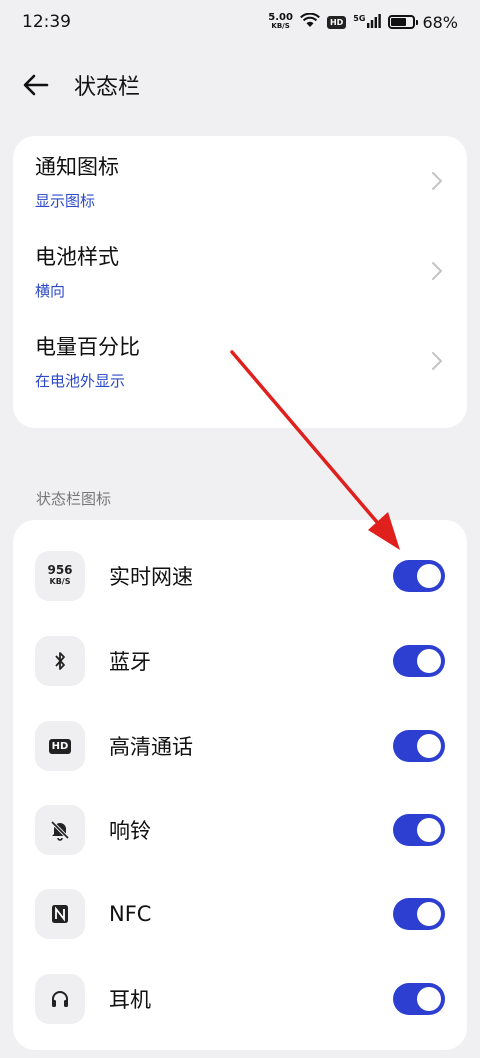  I want to click on toggle-row-net-speed: 956 KB/S 实时网速, so click(240, 576).